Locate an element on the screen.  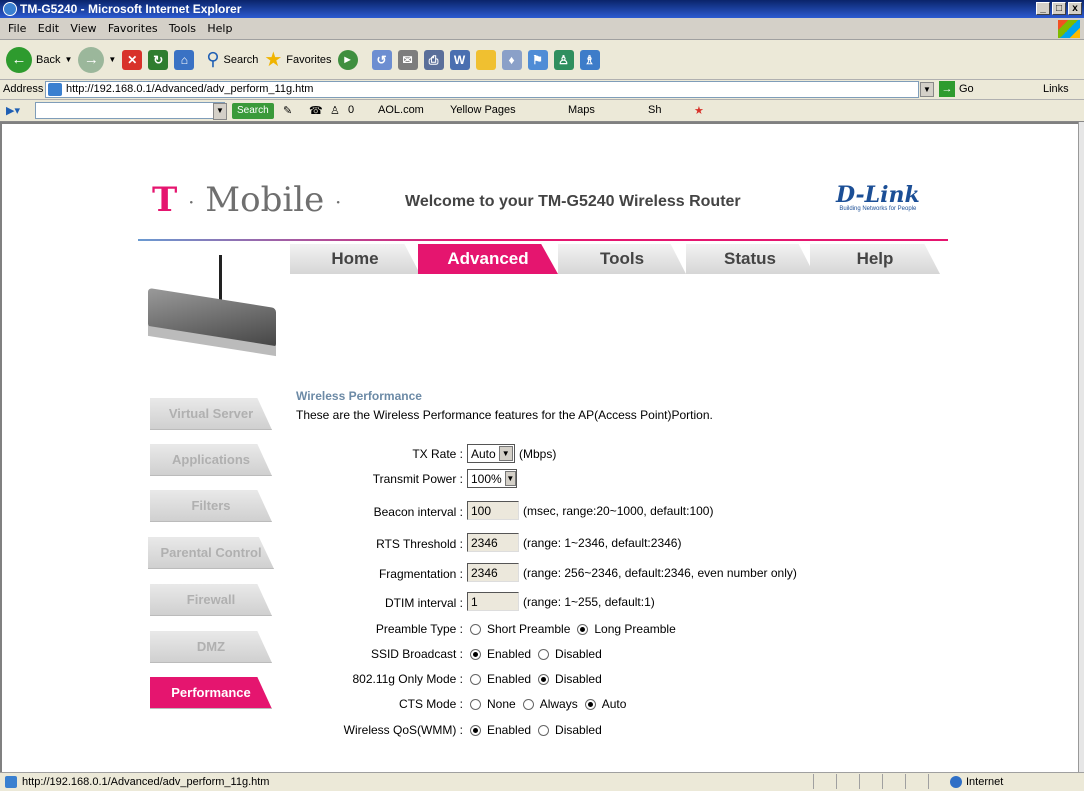
edit-icon: W is located at coordinates (459, 59).